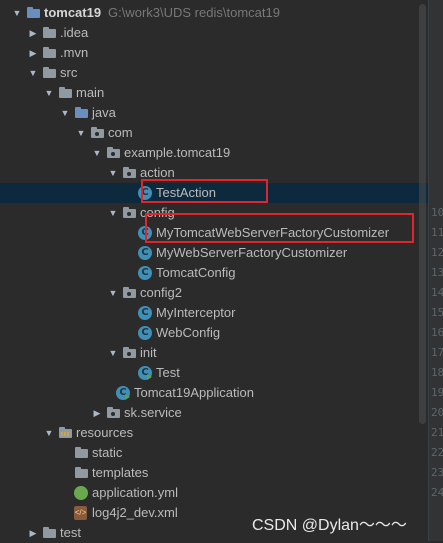  What do you see at coordinates (214, 373) in the screenshot?
I see `tree-item-test: C Test` at bounding box center [214, 373].